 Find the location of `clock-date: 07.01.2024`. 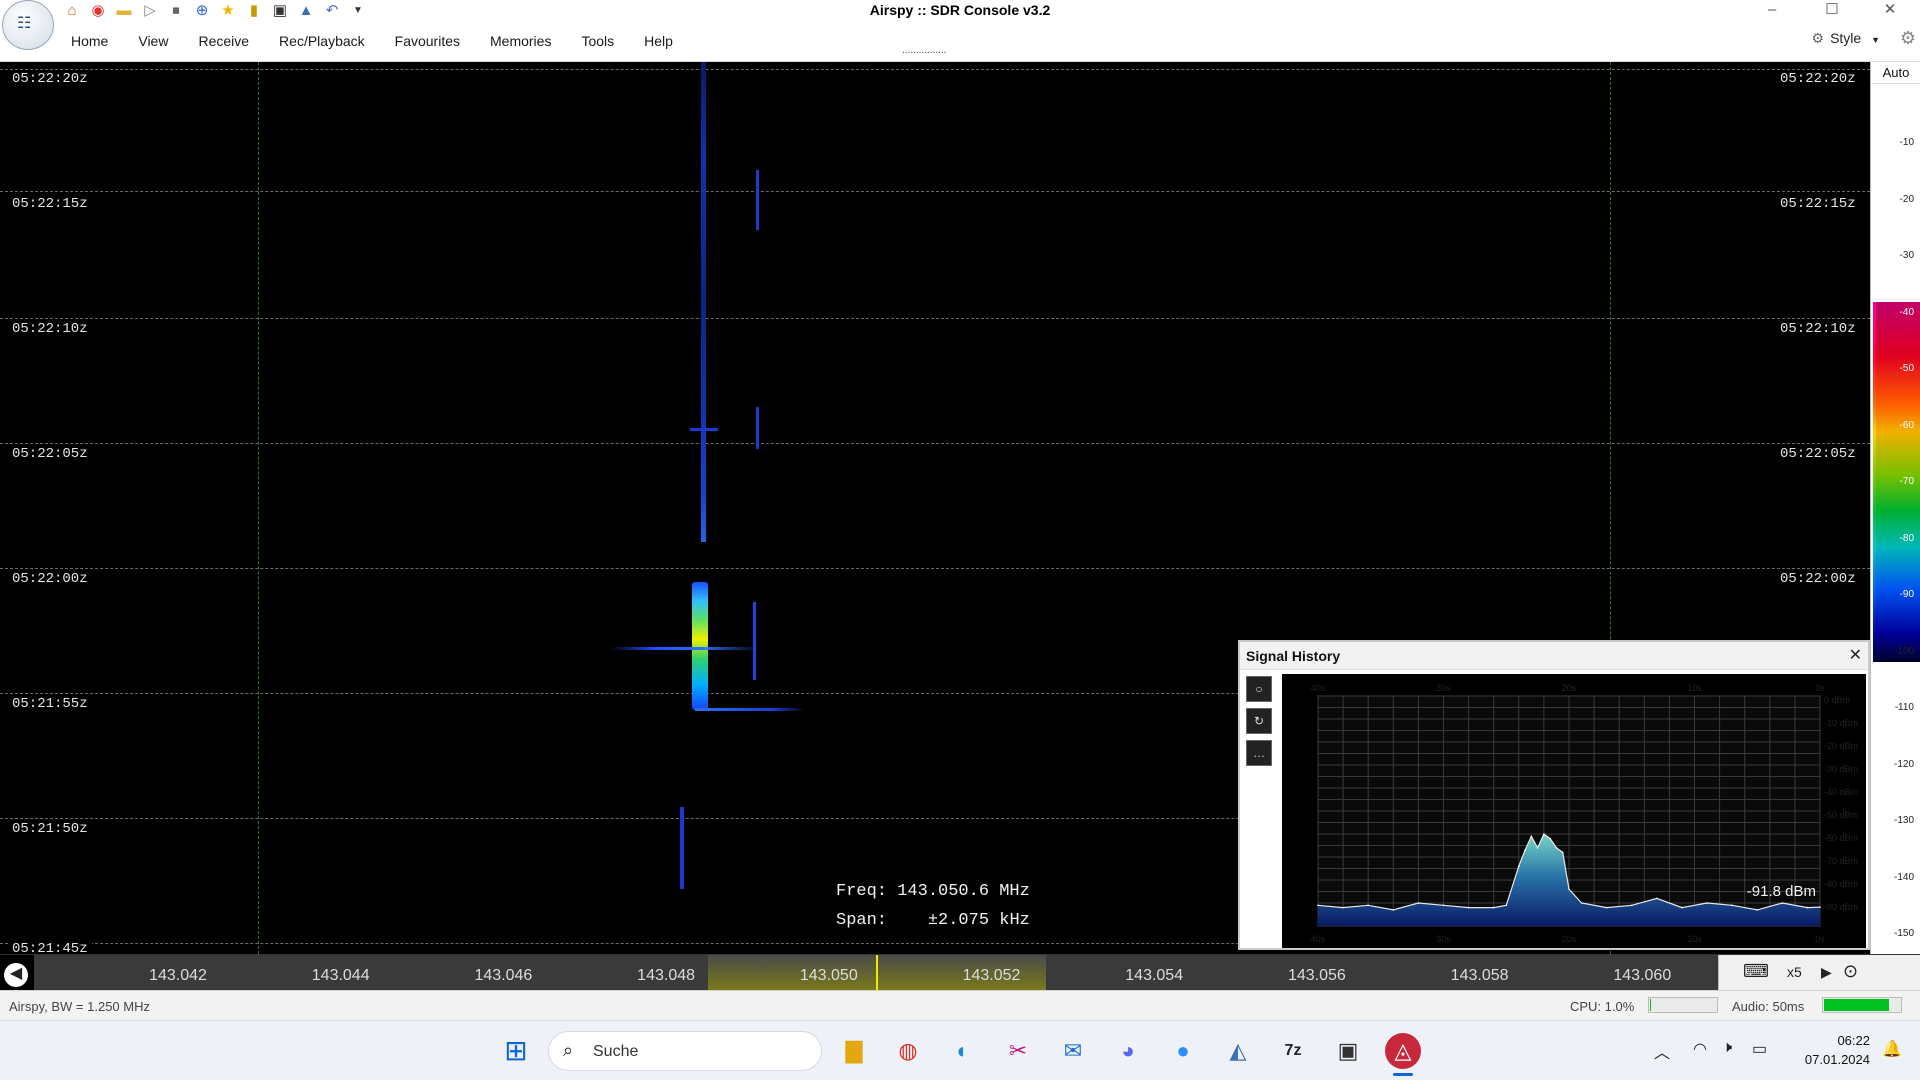

clock-date: 07.01.2024 is located at coordinates (1837, 1059).